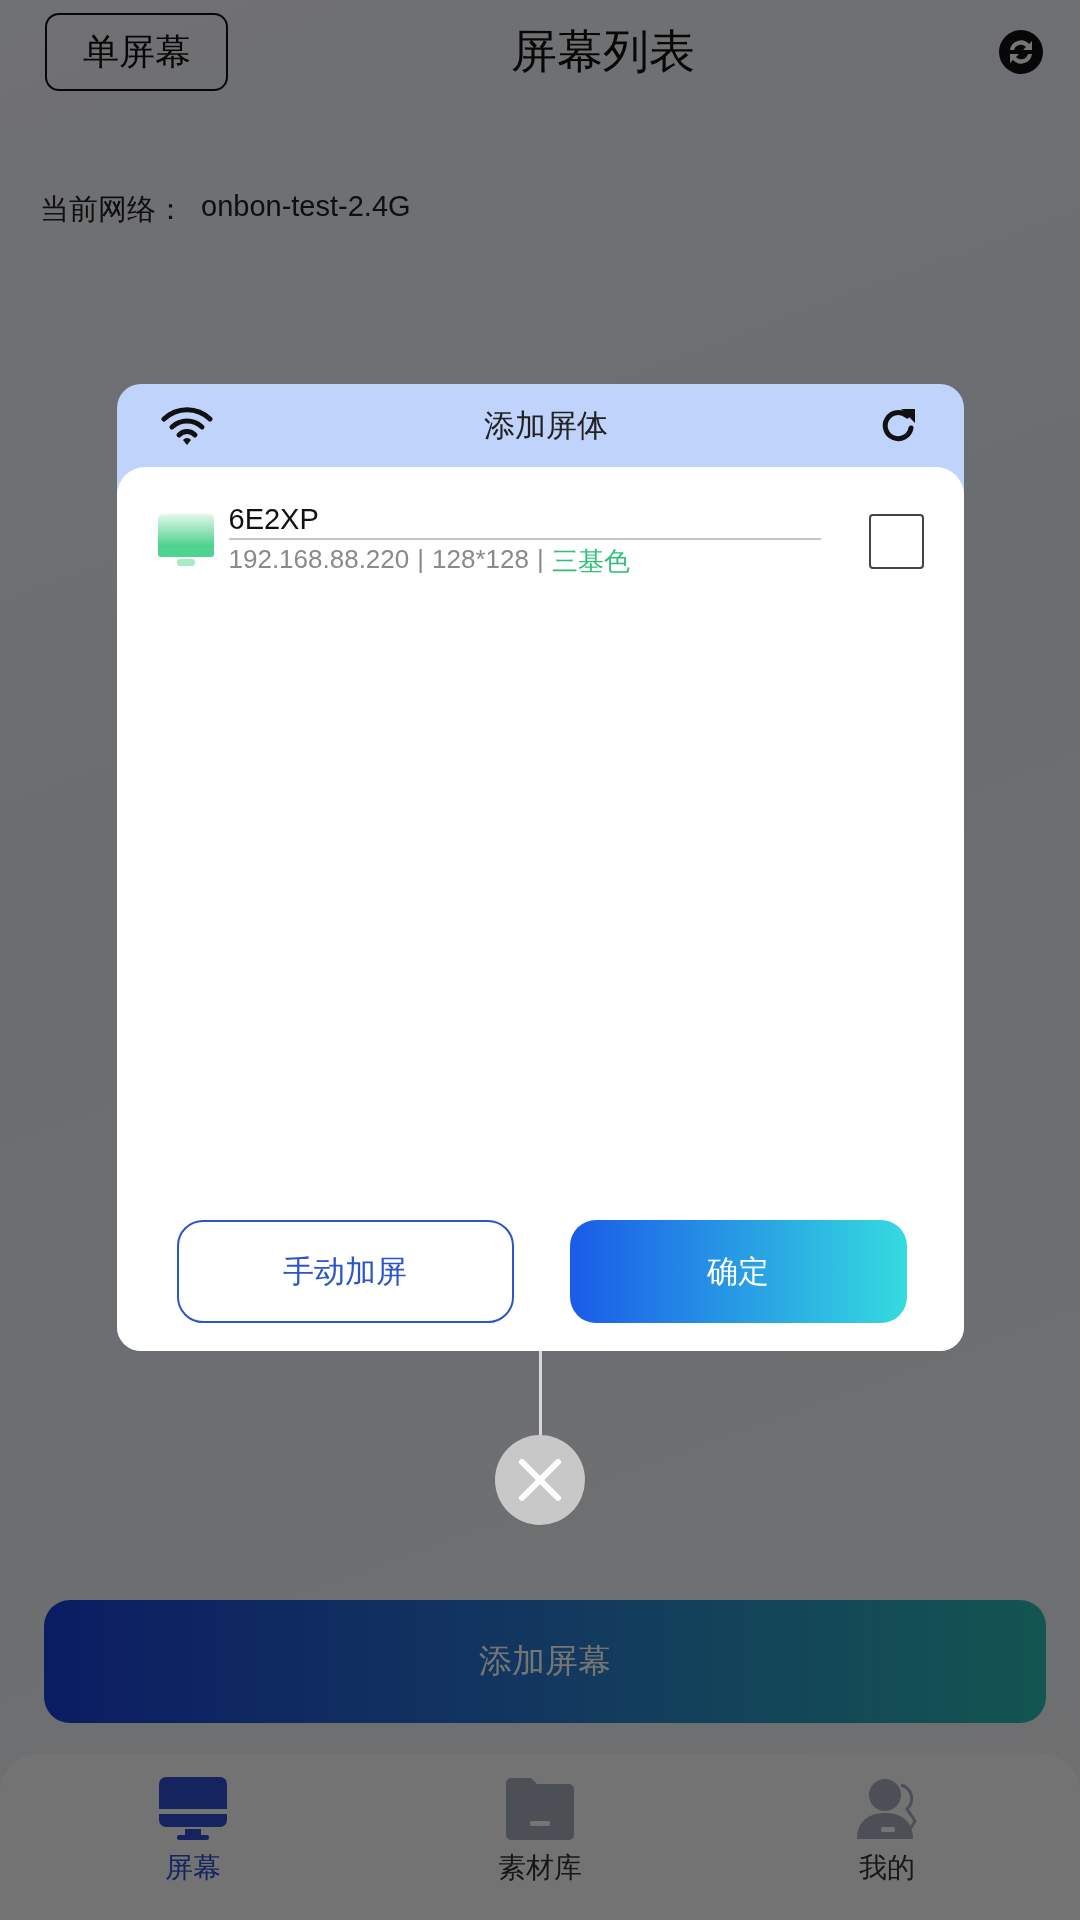  Describe the element at coordinates (480, 560) in the screenshot. I see `device-detail: 128*128` at that location.